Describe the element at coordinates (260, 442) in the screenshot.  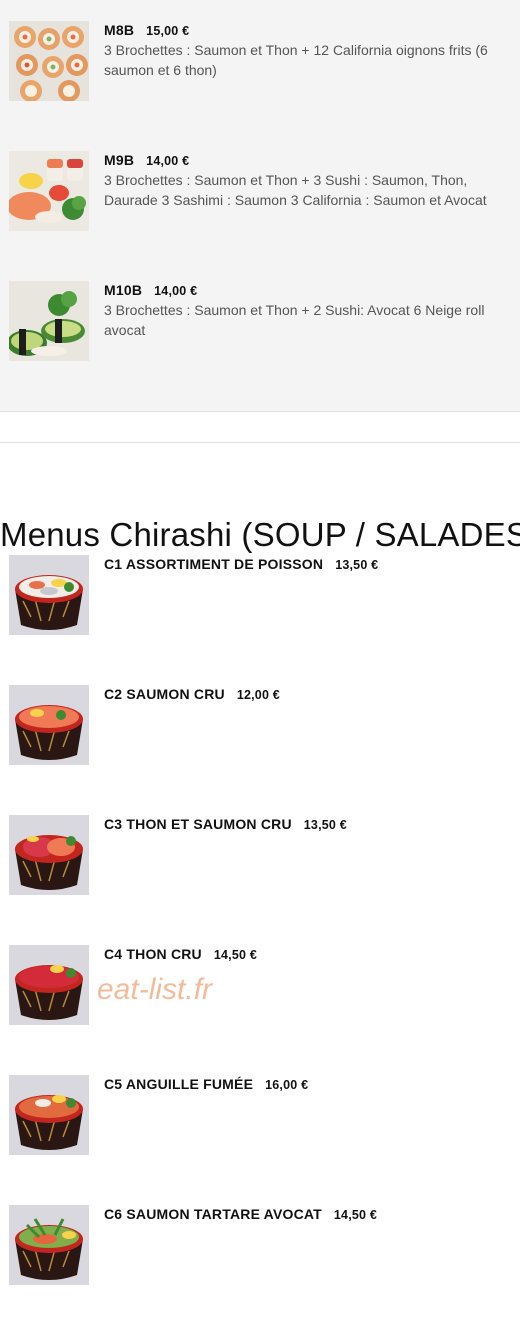
I see `section-divider` at that location.